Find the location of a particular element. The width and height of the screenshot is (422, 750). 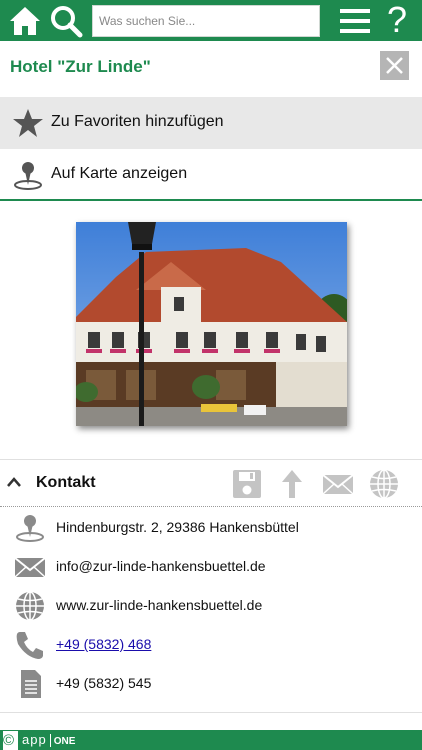

contact-fax-row: +49 (5832) 545 is located at coordinates (211, 684).